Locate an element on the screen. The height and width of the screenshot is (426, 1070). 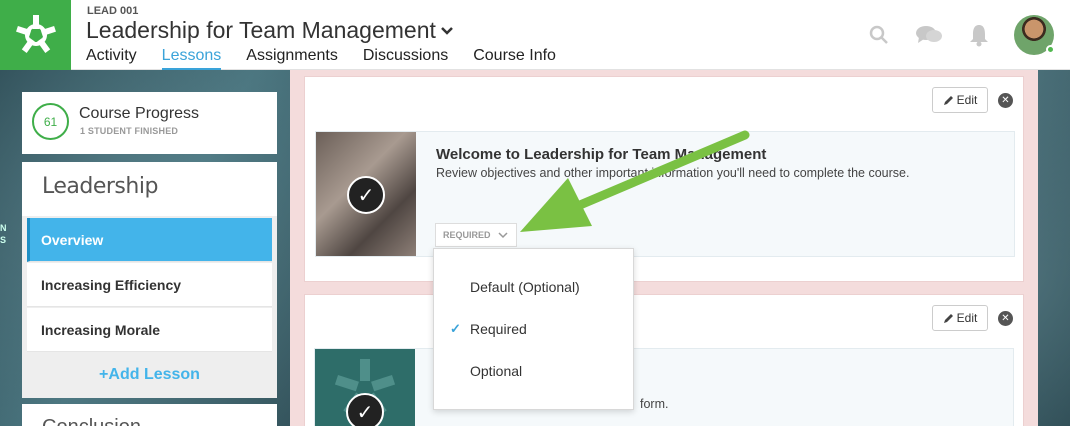
requirement-dropdown-menu: Default (Optional) ✓ Required Optional is located at coordinates (533, 329).